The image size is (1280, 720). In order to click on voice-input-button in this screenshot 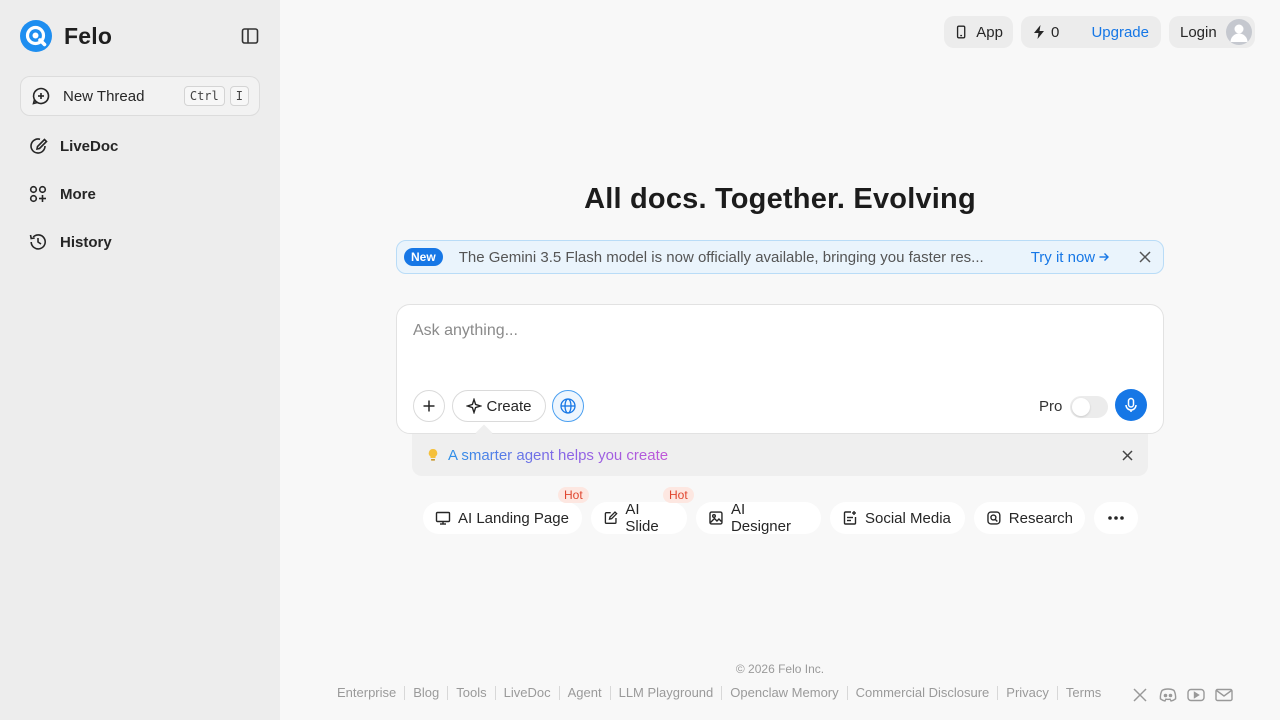, I will do `click(1131, 405)`.